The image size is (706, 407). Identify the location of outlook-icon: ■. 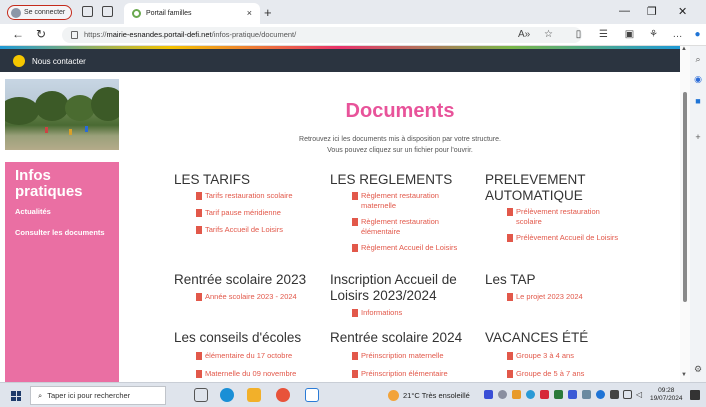
(698, 101).